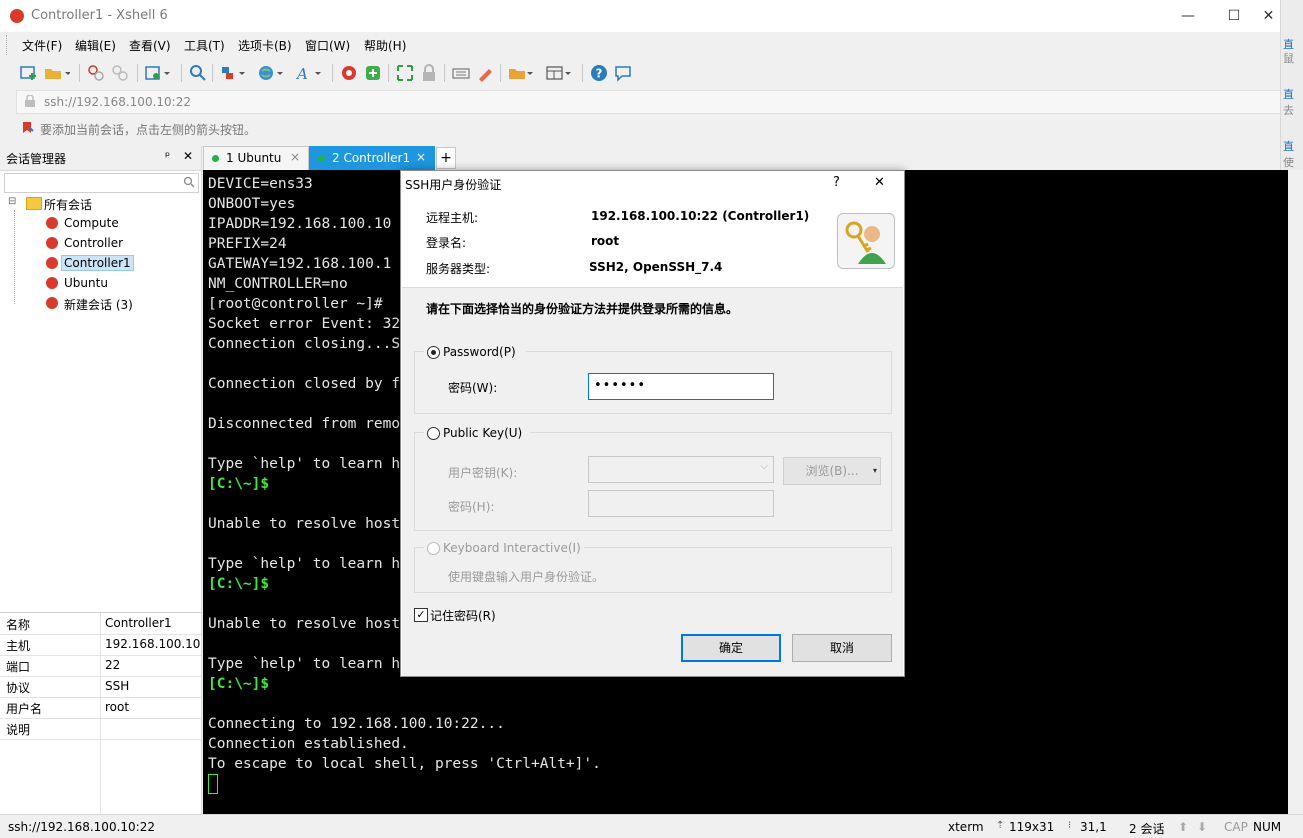  What do you see at coordinates (96, 73) in the screenshot?
I see `reconnect-icon` at bounding box center [96, 73].